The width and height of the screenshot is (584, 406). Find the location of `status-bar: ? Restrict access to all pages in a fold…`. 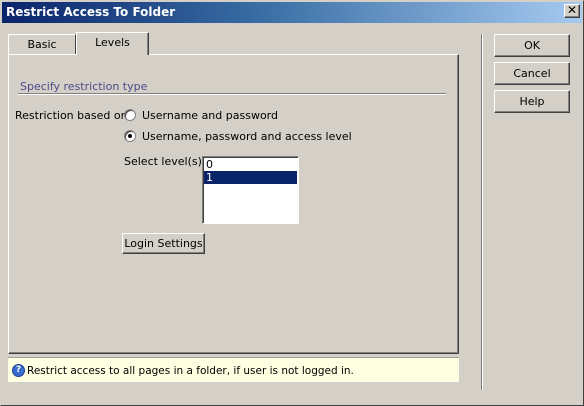

status-bar: ? Restrict access to all pages in a fold… is located at coordinates (233, 369).